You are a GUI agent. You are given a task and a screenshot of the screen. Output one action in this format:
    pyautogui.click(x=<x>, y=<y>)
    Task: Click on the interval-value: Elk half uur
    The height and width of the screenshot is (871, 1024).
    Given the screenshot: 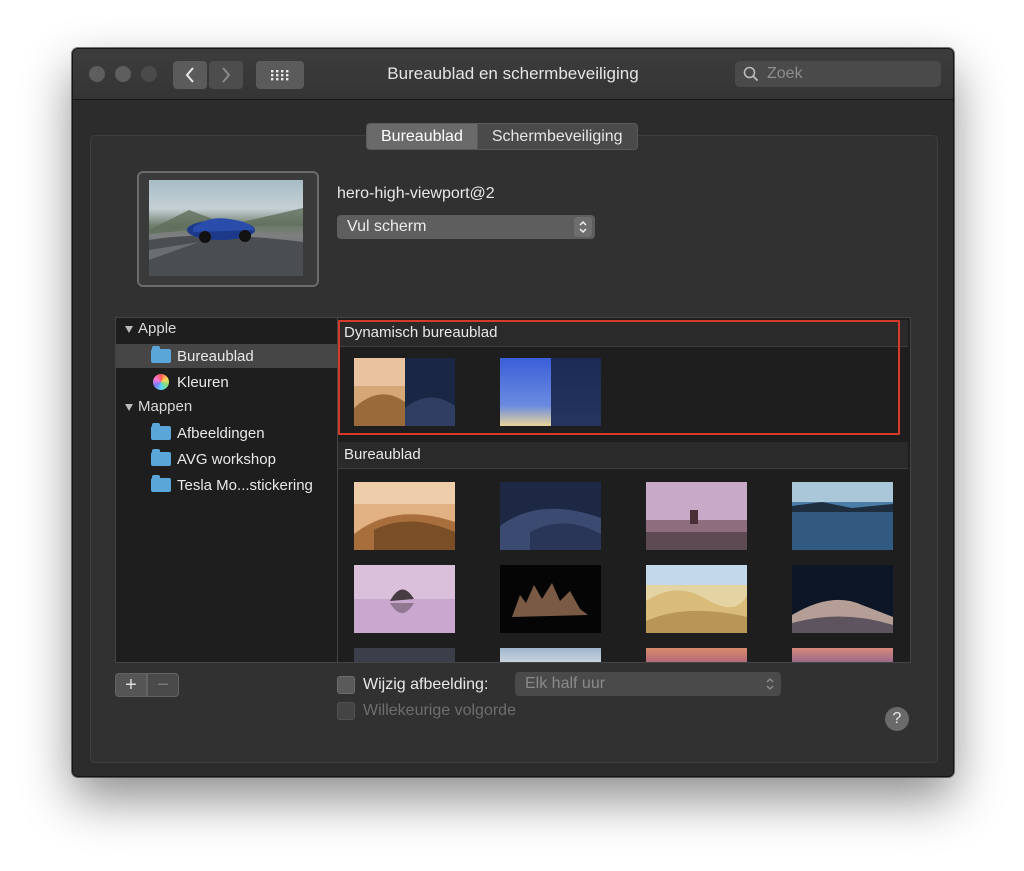 What is the action you would take?
    pyautogui.click(x=565, y=683)
    